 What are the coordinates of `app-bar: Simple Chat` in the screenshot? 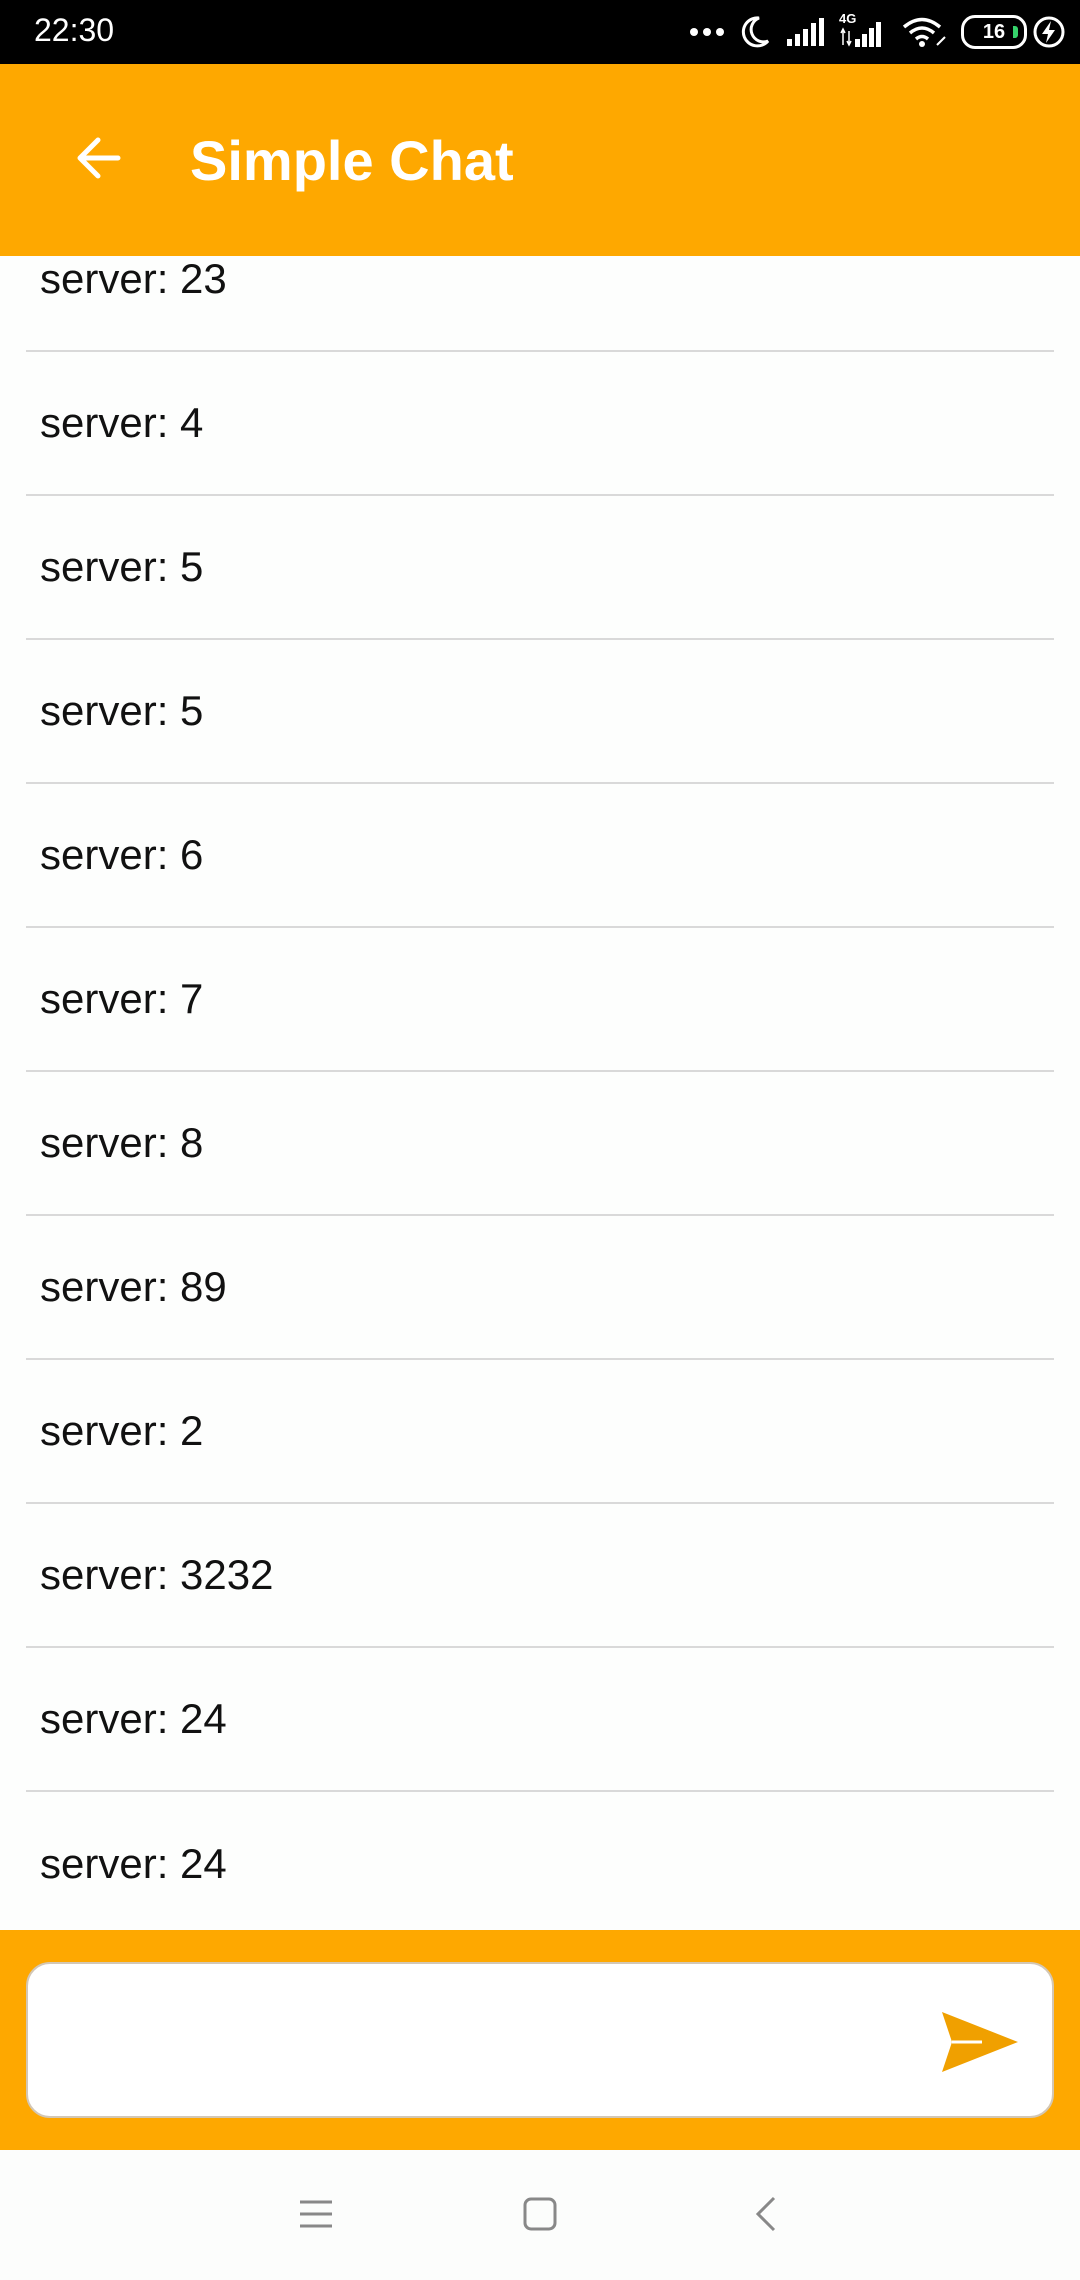 It's located at (540, 160).